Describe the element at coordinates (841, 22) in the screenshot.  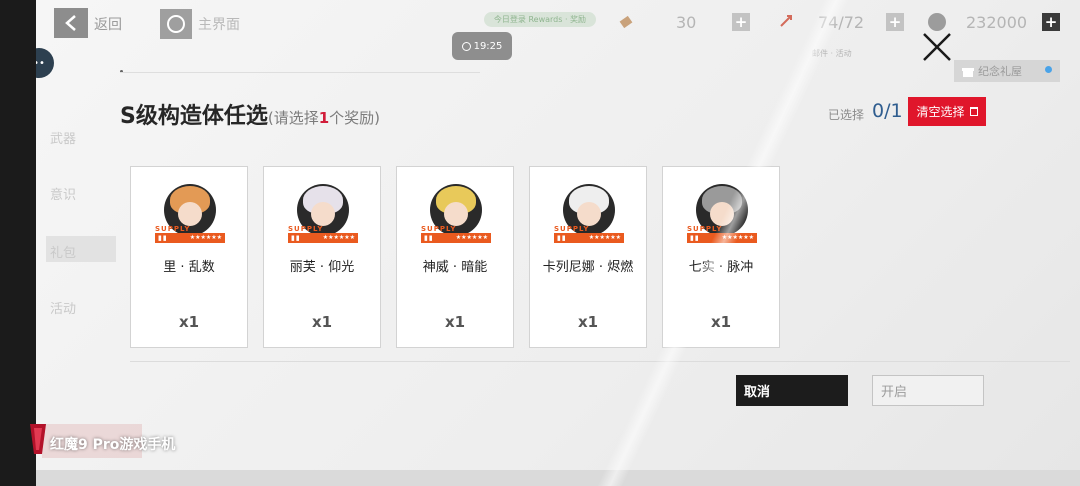
I see `stamina-value: 74/72` at that location.